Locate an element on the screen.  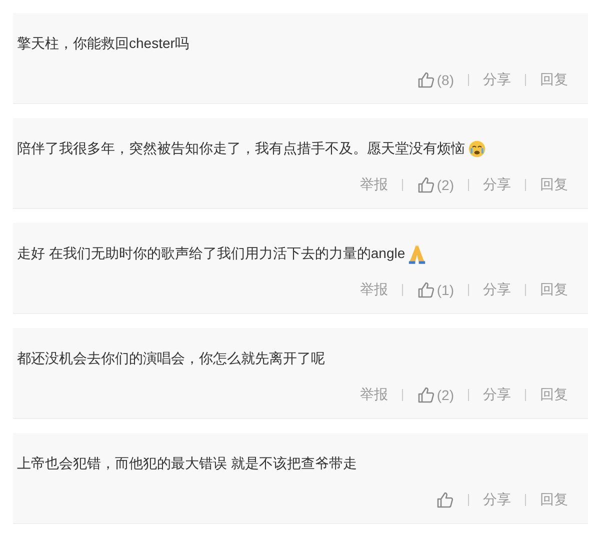
comment-text: 都还没机会去你们的演唱会，你怎么就先离开了呢 is located at coordinates (171, 359).